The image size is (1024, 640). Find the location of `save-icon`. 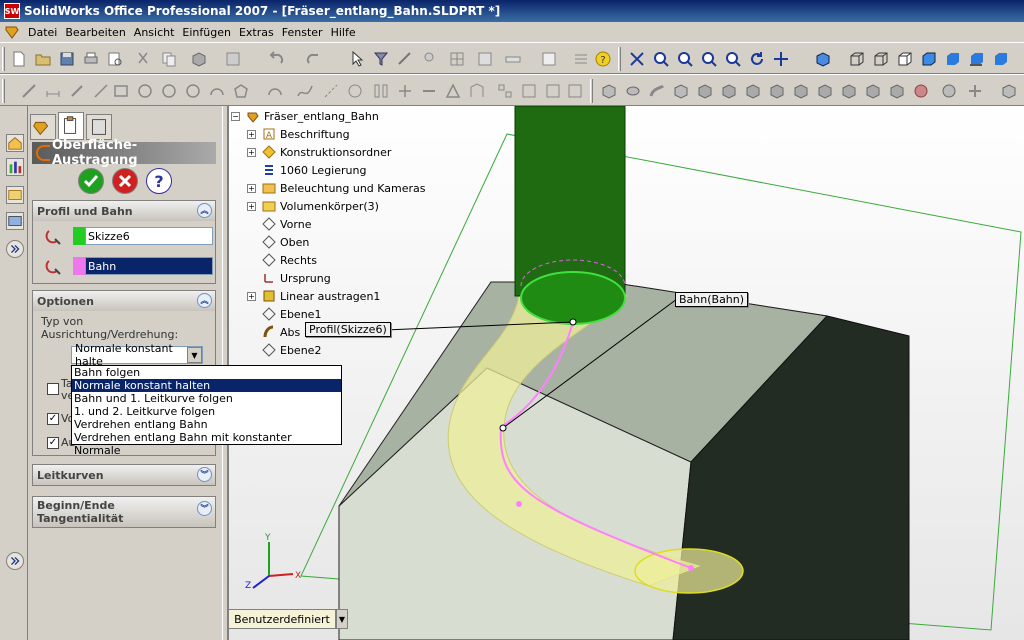

save-icon is located at coordinates (67, 59).